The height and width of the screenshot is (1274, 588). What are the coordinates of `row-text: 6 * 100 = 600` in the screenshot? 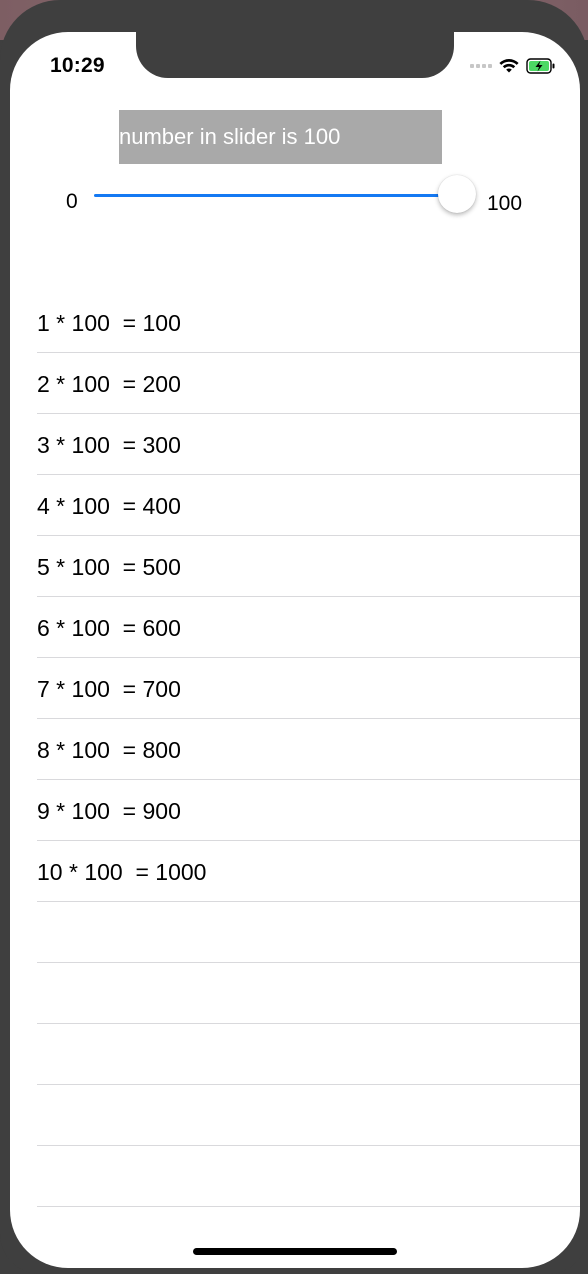 It's located at (109, 628).